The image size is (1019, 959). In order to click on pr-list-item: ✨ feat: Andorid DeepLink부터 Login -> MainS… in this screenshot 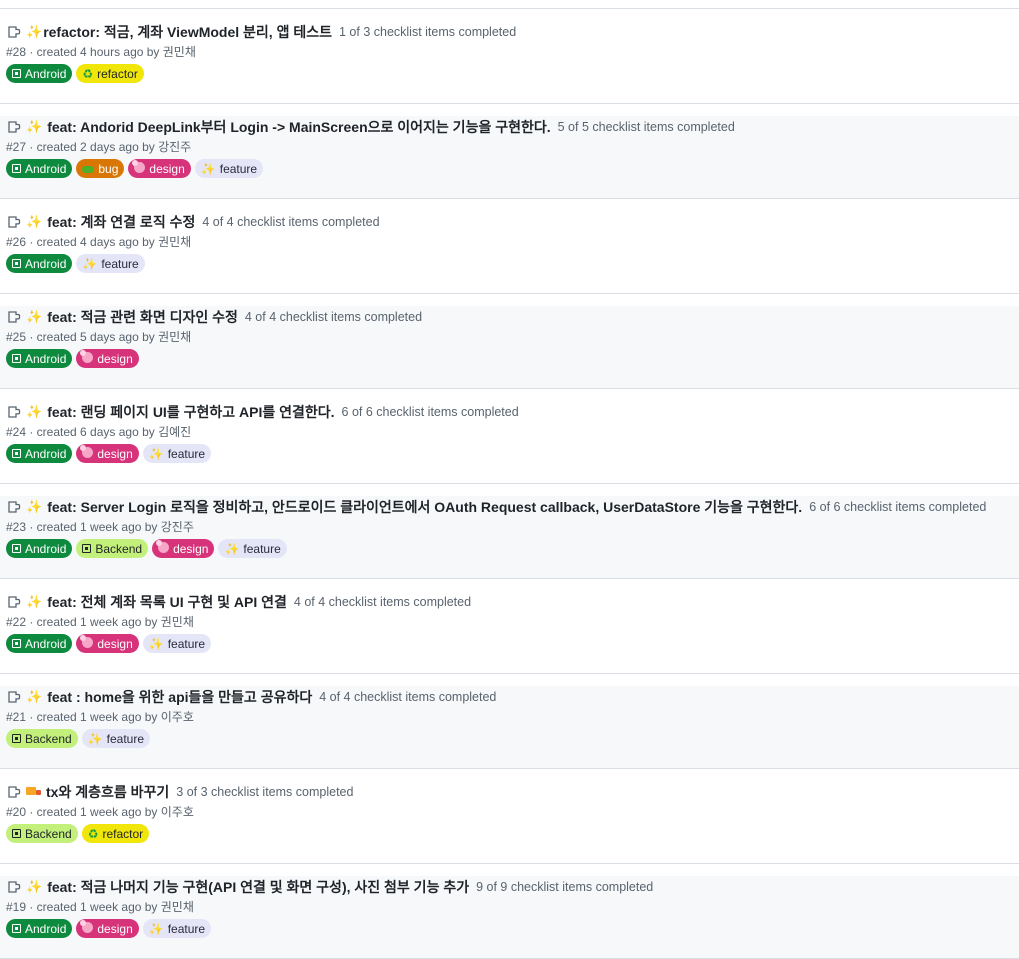, I will do `click(509, 157)`.